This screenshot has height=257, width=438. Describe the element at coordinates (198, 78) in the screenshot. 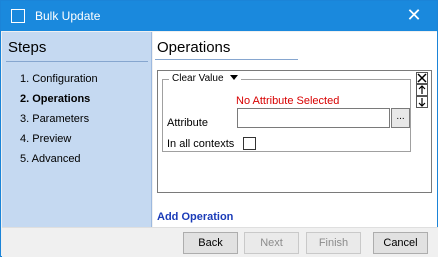

I see `operation-type-label: Clear Value` at that location.